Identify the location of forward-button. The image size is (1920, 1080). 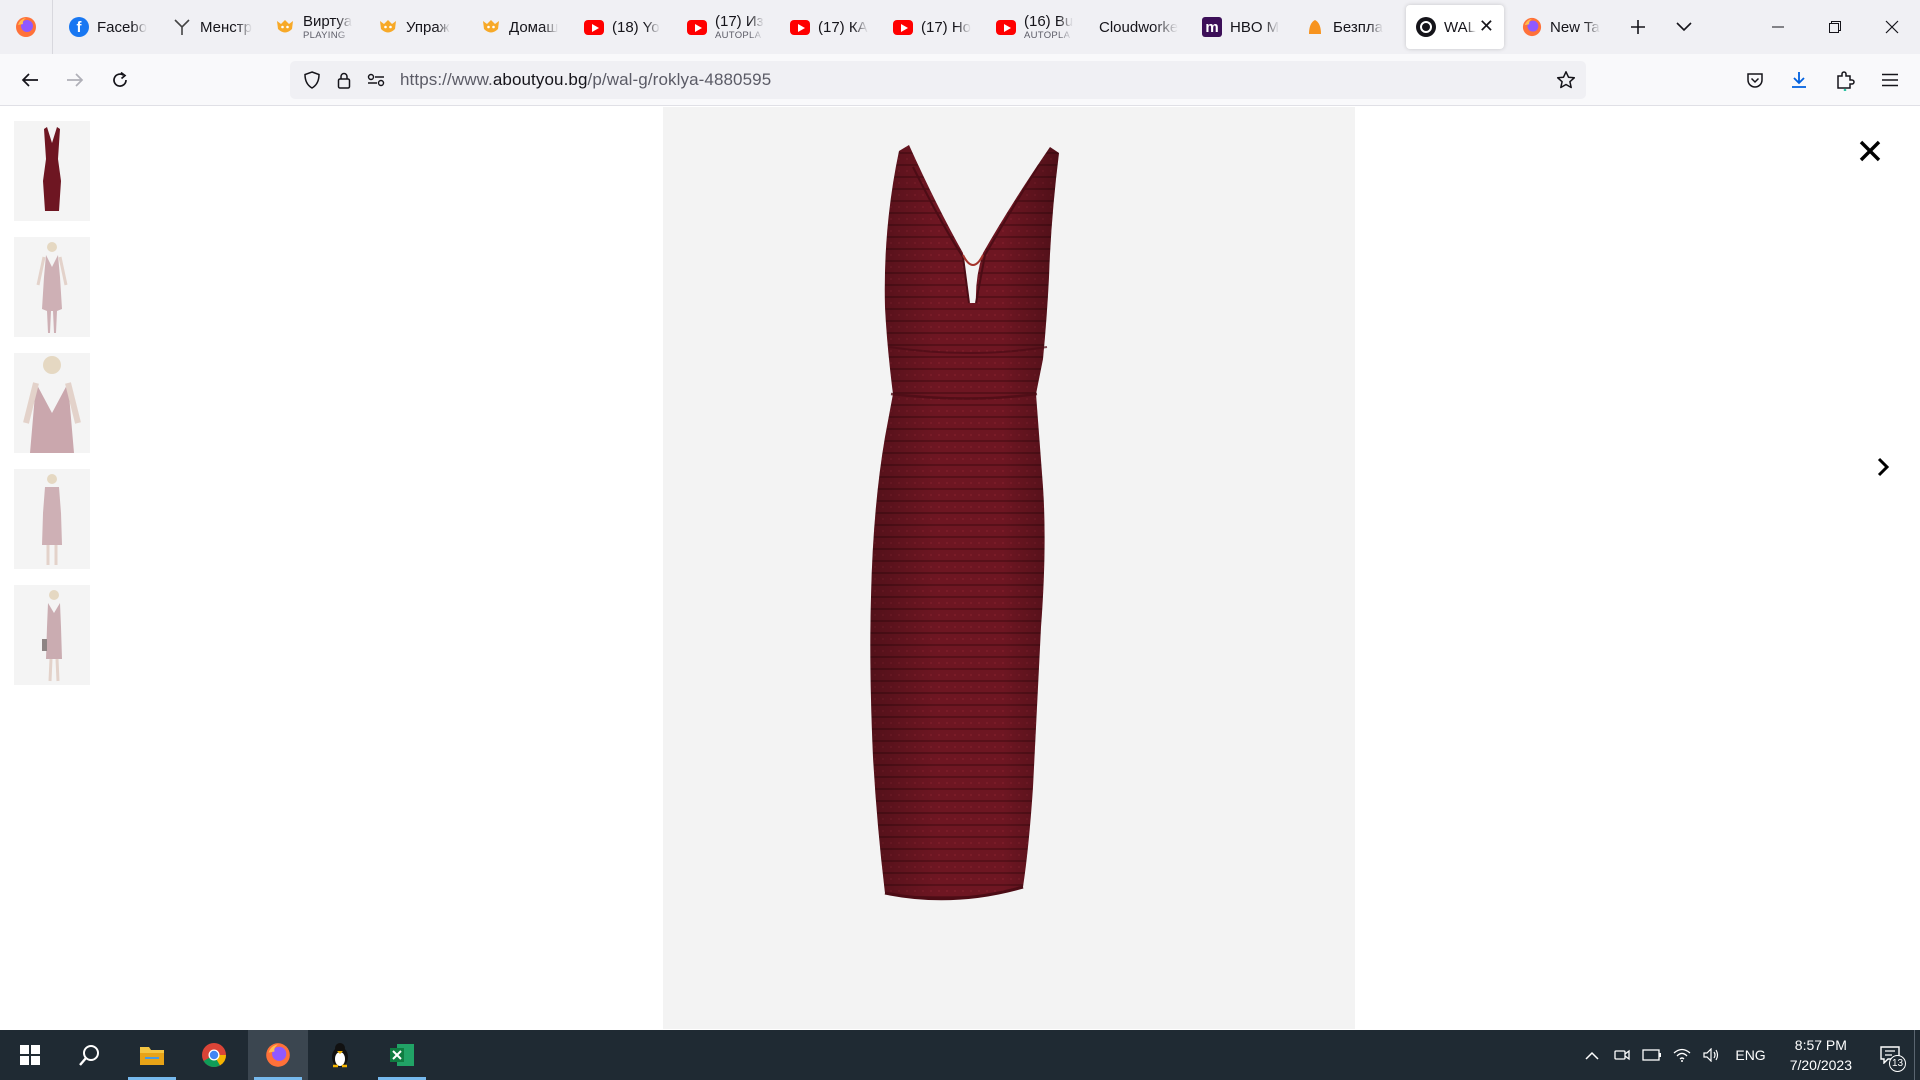
(75, 80).